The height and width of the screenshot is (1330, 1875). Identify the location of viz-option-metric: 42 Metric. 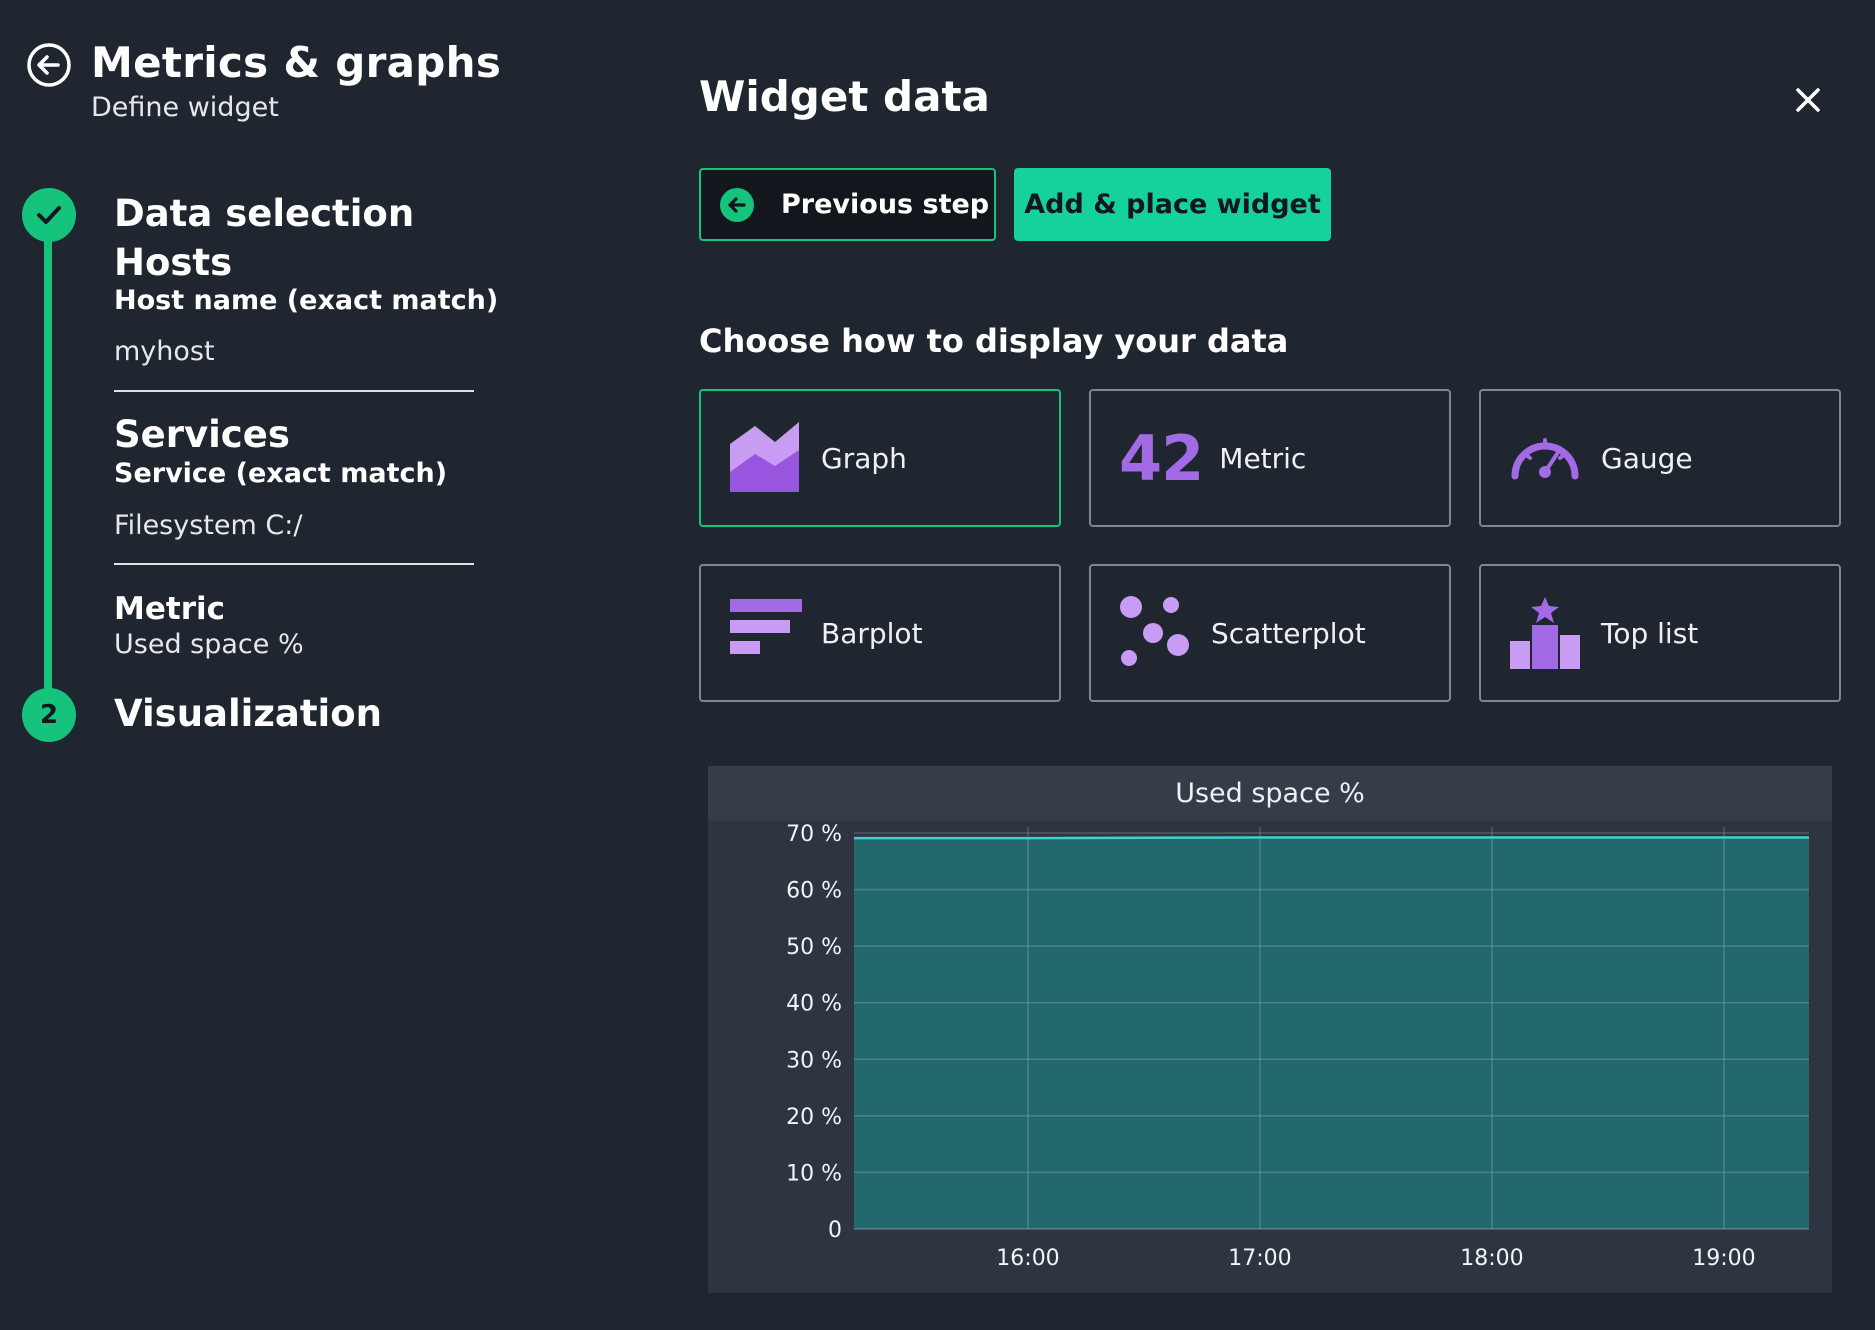
(1270, 458).